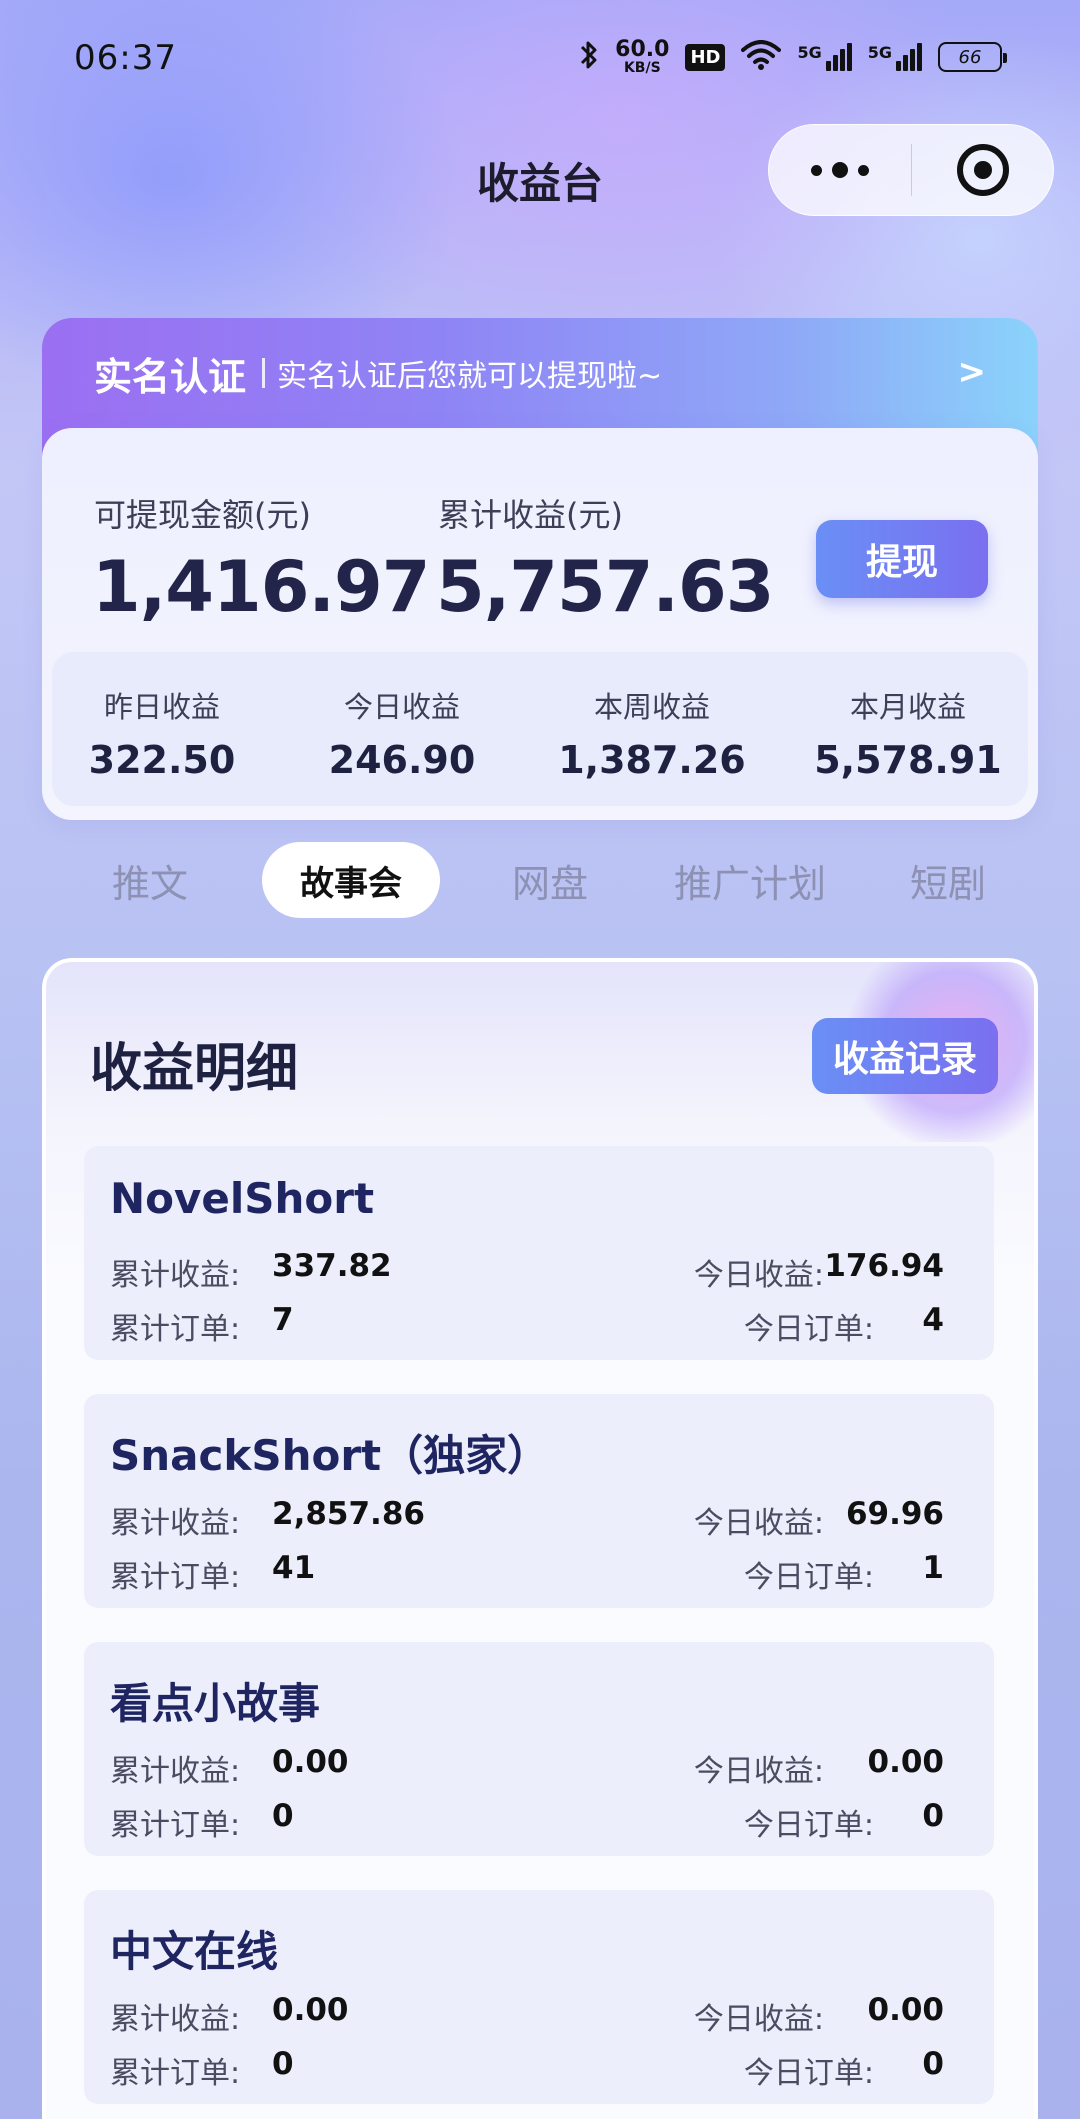 The height and width of the screenshot is (2119, 1080). Describe the element at coordinates (972, 57) in the screenshot. I see `battery-icon: 66` at that location.